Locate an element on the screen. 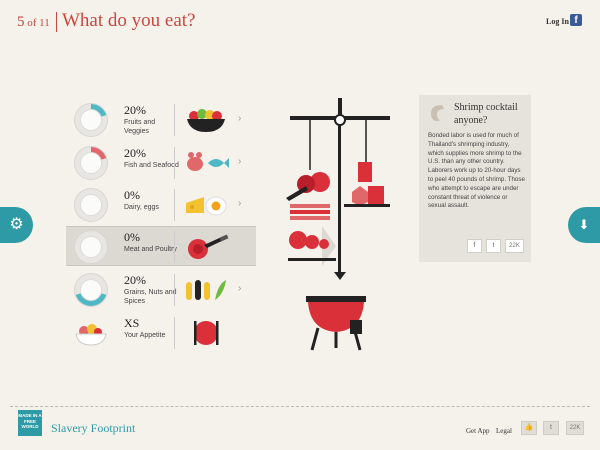 The height and width of the screenshot is (450, 600). category-label: Fruits and Veggies is located at coordinates (140, 127).